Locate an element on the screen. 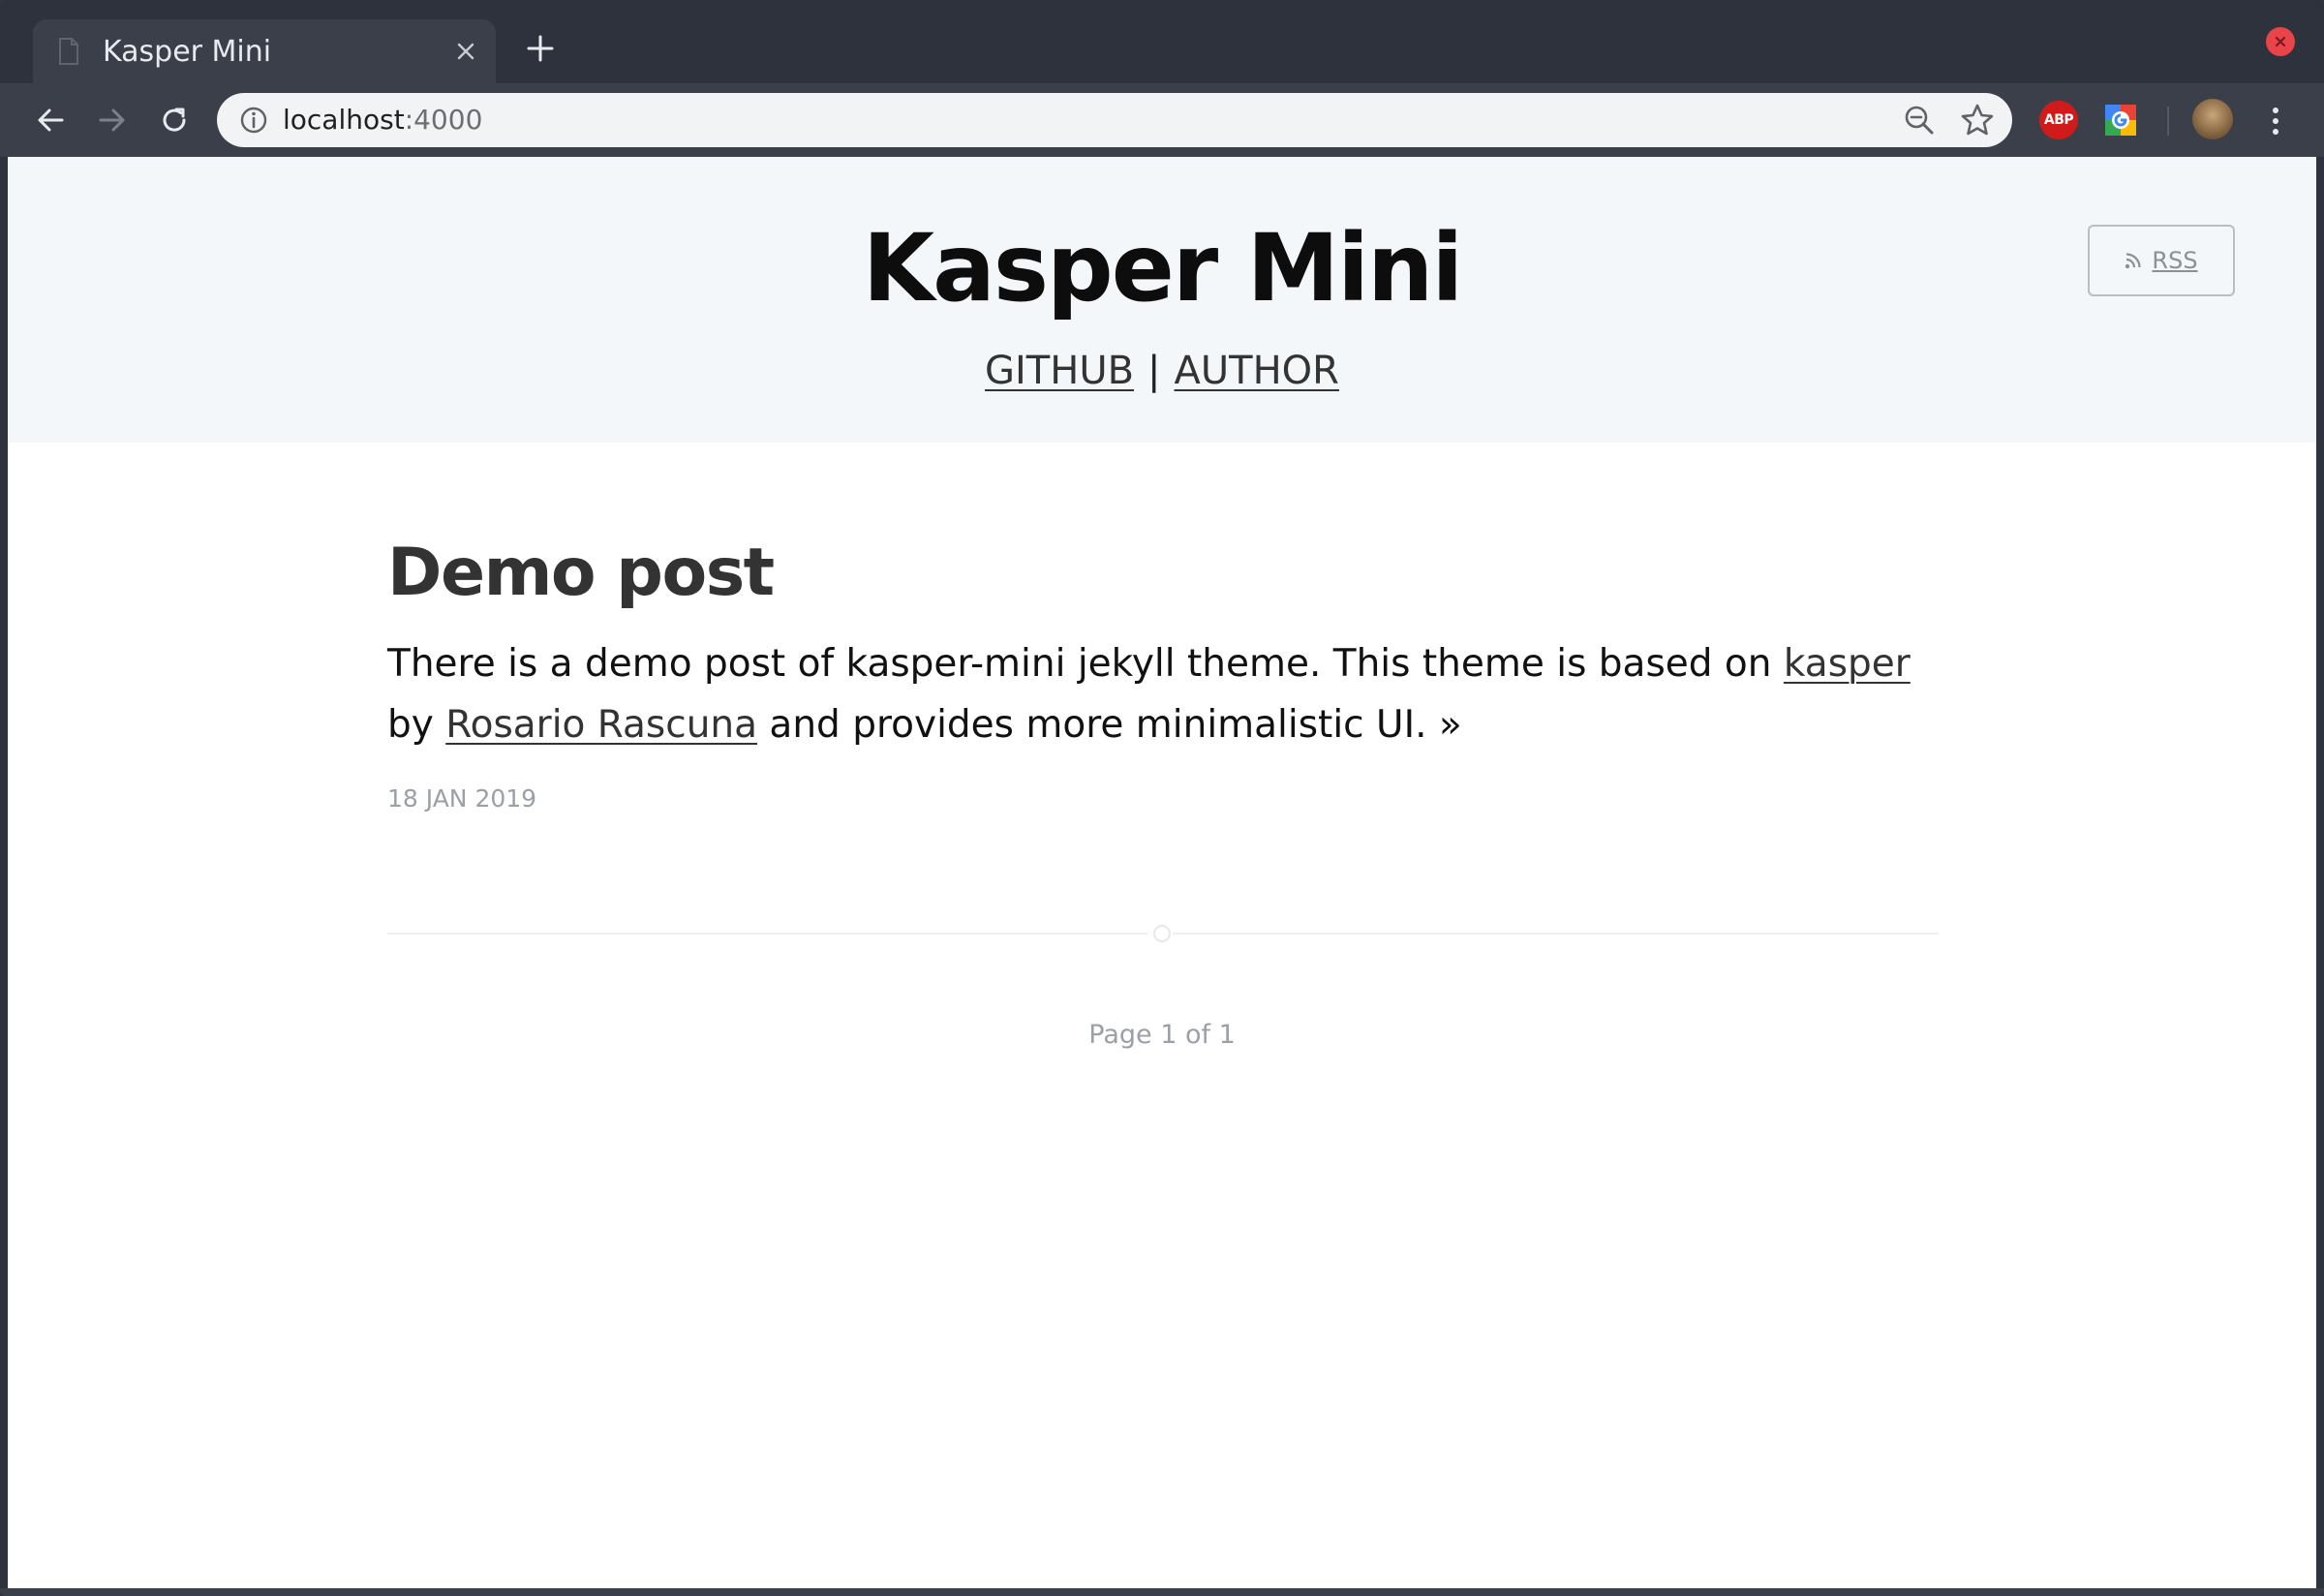  toolbar-divider is located at coordinates (2168, 121).